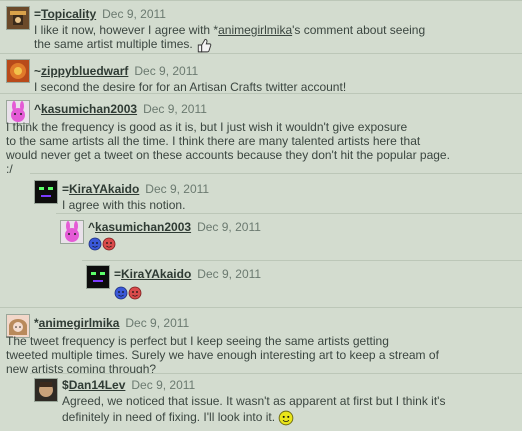 The width and height of the screenshot is (522, 431). Describe the element at coordinates (68, 14) in the screenshot. I see `username-link: Topicality` at that location.